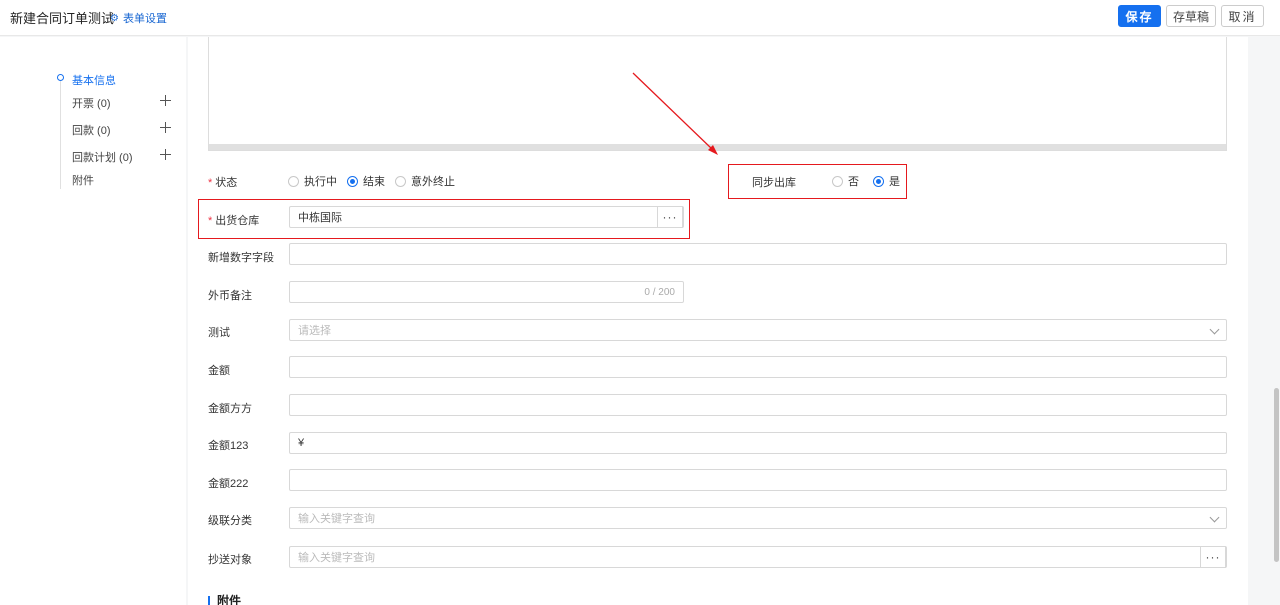 The width and height of the screenshot is (1280, 605). I want to click on horizontal-scrollbar, so click(717, 147).